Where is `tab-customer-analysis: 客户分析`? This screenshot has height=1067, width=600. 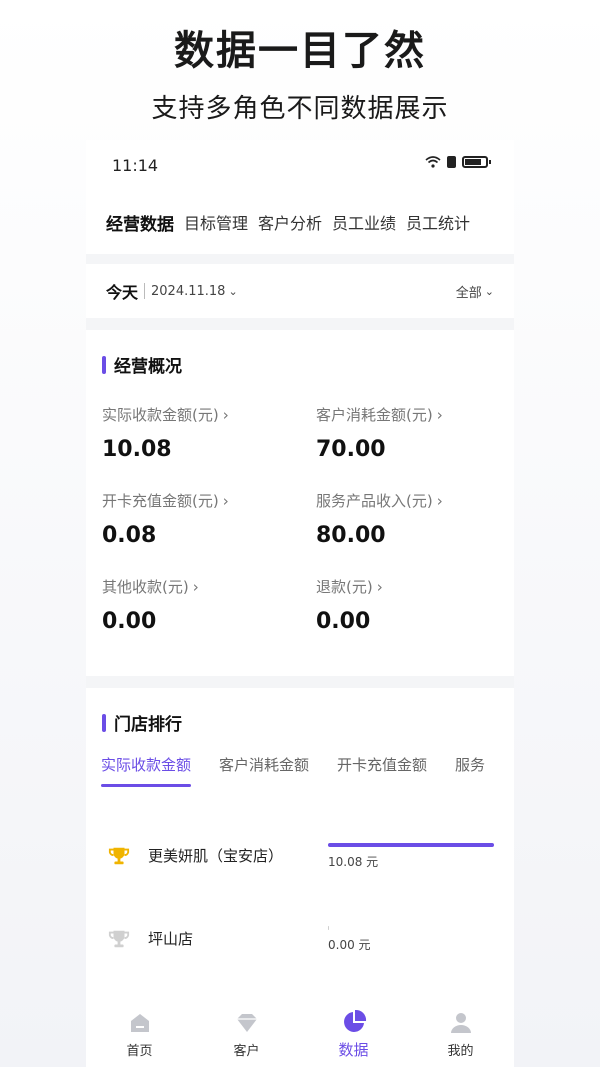 tab-customer-analysis: 客户分析 is located at coordinates (290, 222).